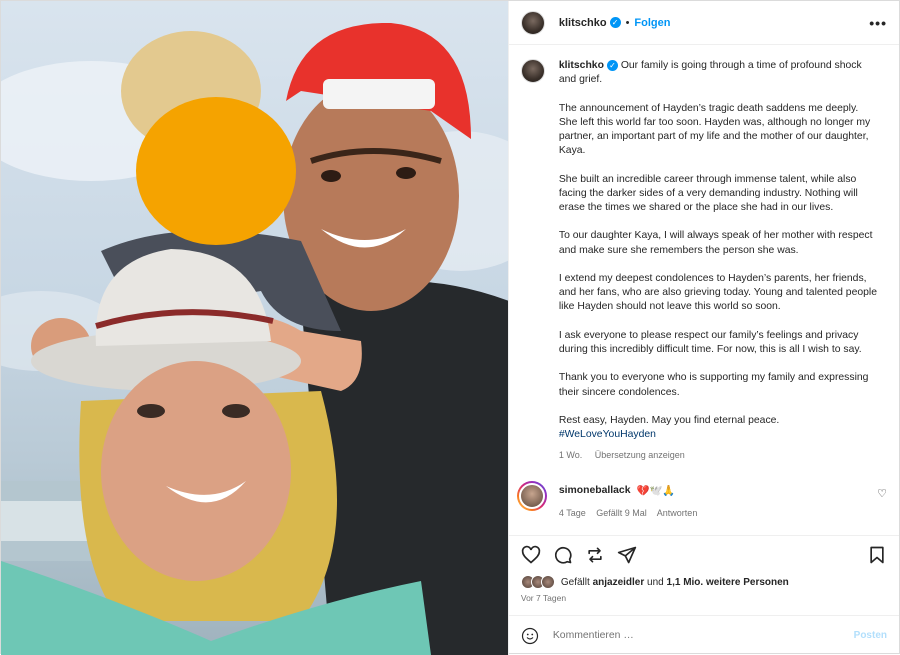 The image size is (900, 655). Describe the element at coordinates (531, 555) in the screenshot. I see `heart-icon` at that location.